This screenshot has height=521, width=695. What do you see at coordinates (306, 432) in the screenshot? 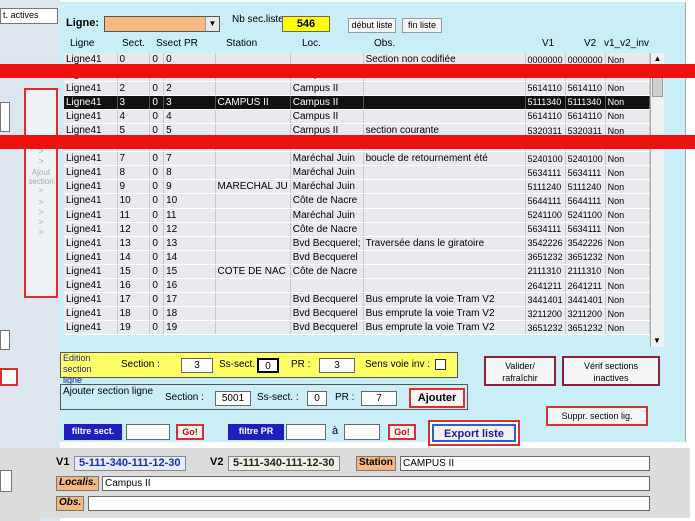
I see `filtre-pr-from-input` at bounding box center [306, 432].